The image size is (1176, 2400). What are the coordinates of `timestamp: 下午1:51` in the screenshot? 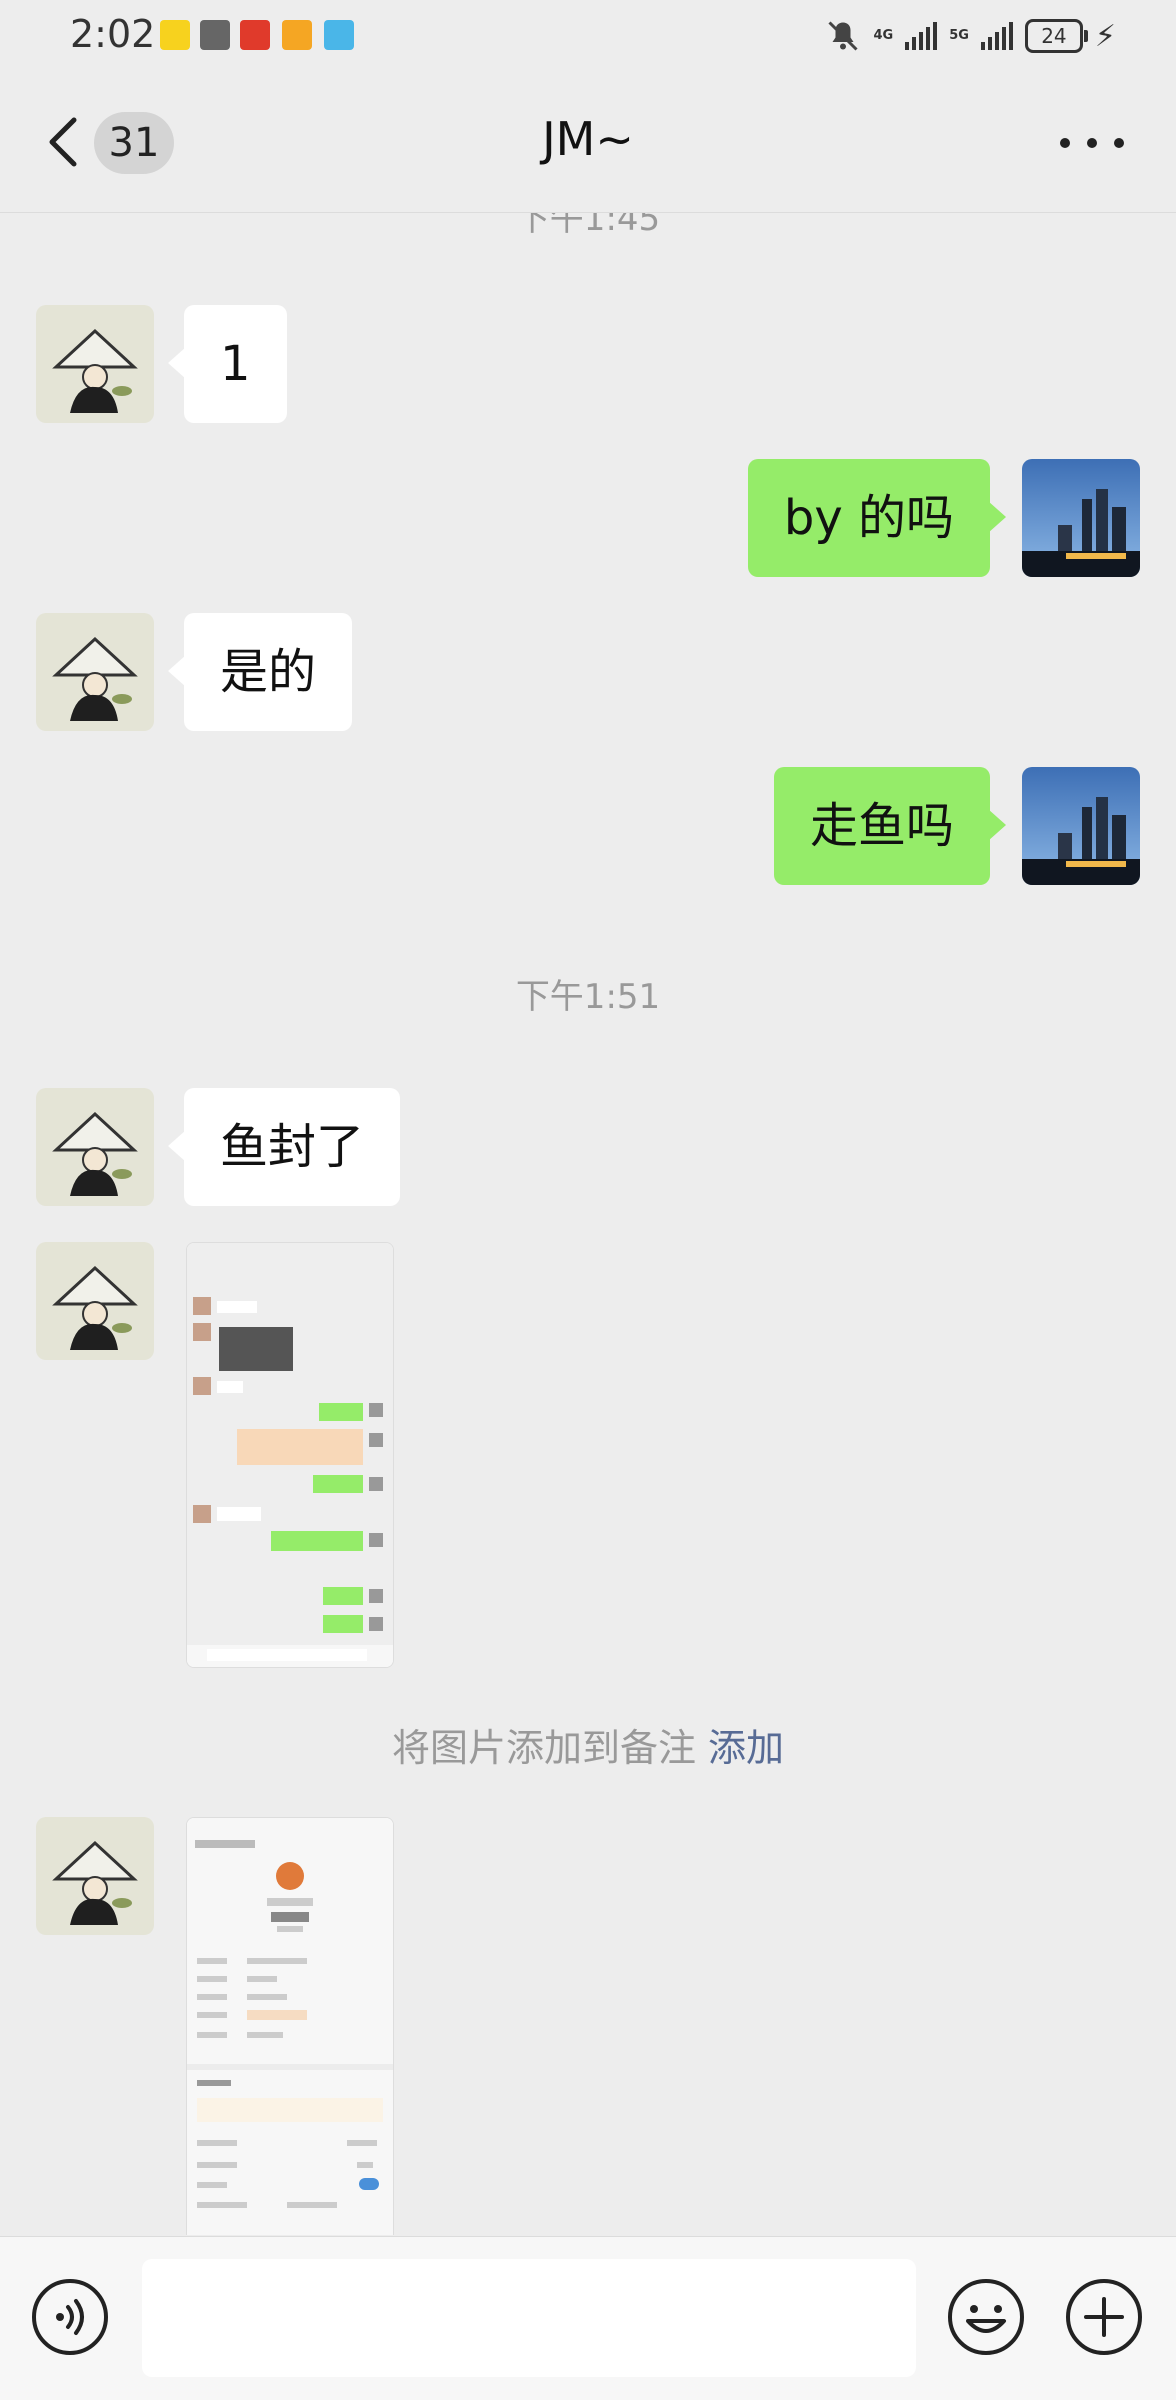 It's located at (588, 997).